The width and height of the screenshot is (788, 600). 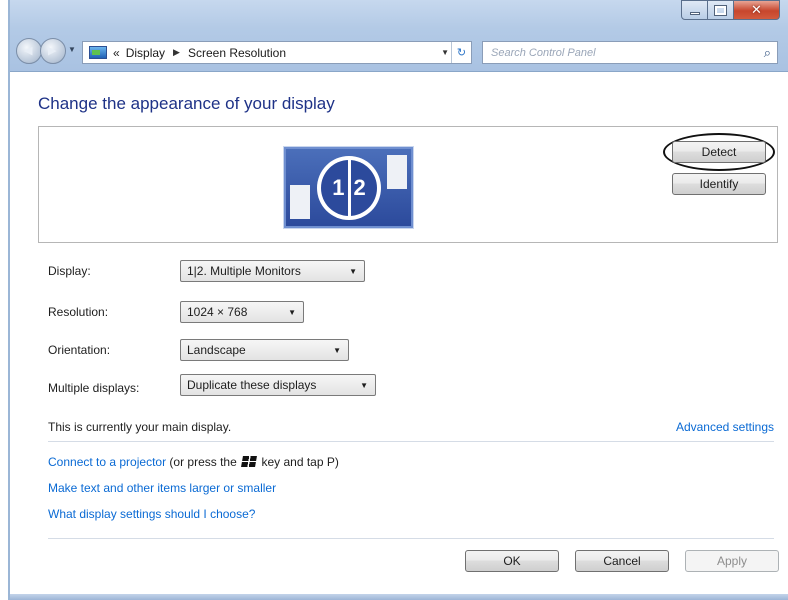 What do you see at coordinates (107, 462) in the screenshot?
I see `connect-projector-link: Connect to a projector` at bounding box center [107, 462].